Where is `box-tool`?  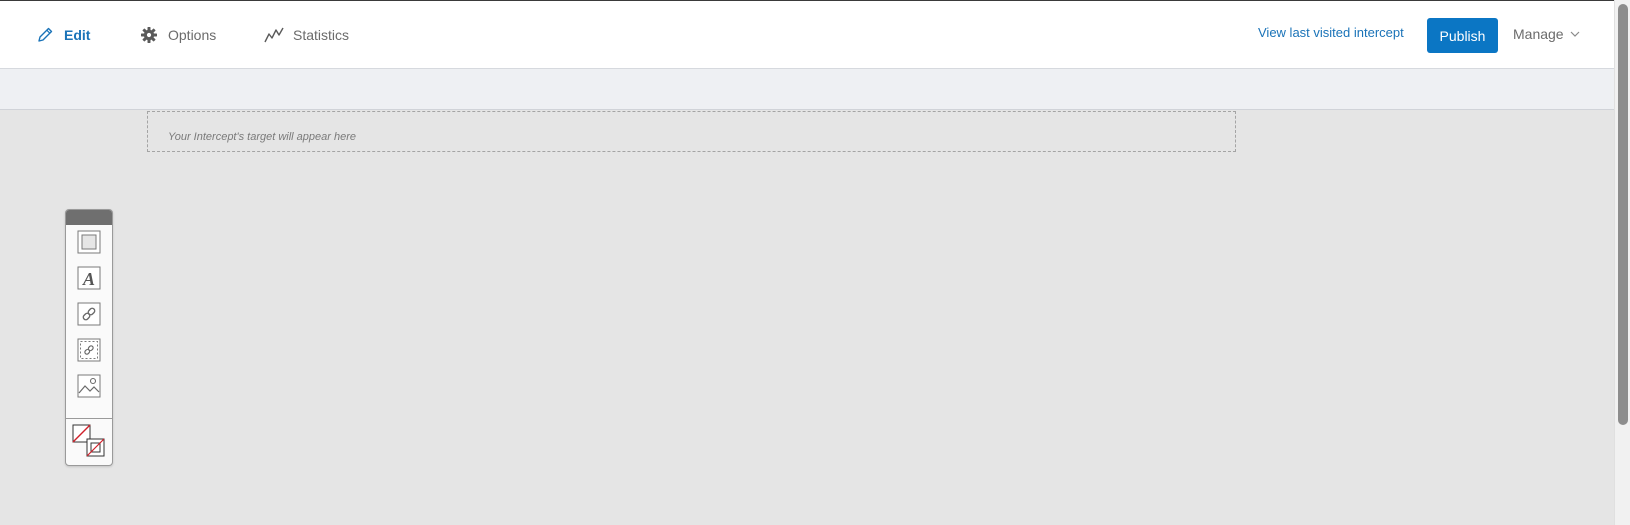
box-tool is located at coordinates (89, 242).